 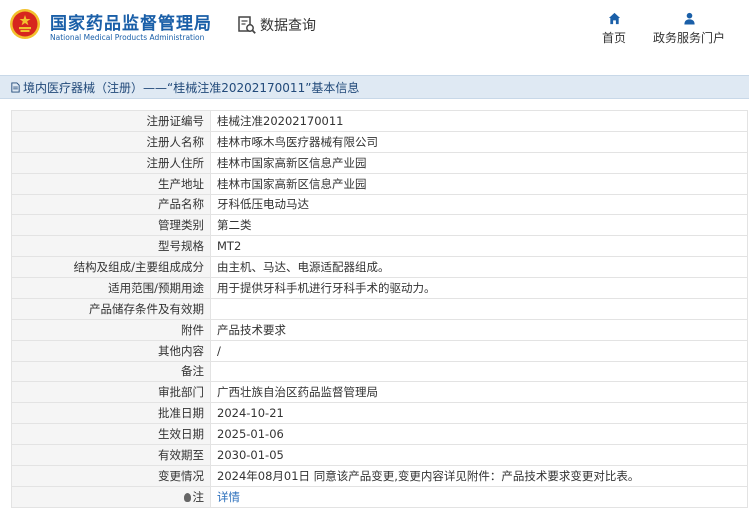 What do you see at coordinates (111, 392) in the screenshot?
I see `row-label: 审批部门` at bounding box center [111, 392].